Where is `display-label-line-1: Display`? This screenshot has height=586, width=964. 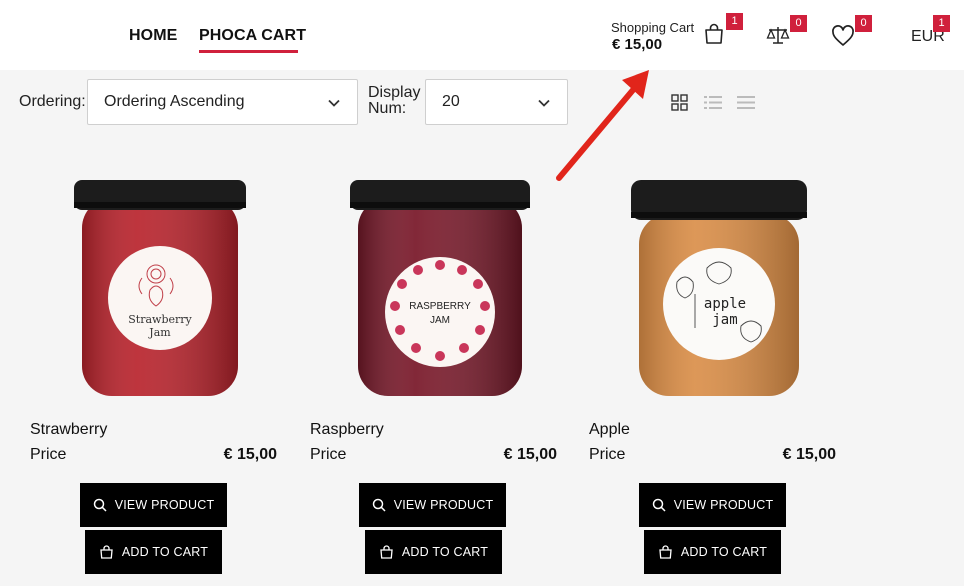 display-label-line-1: Display is located at coordinates (394, 92).